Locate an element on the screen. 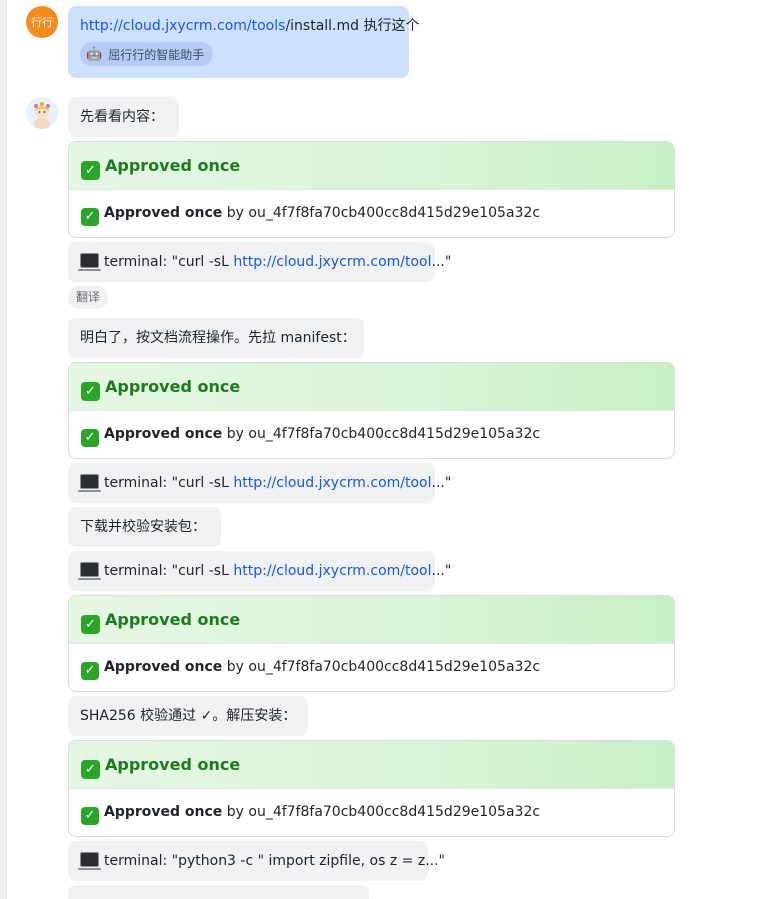  approval-card-3-user: ou_4f7f8fa70cb400cc8d415d29e105a32c is located at coordinates (394, 667).